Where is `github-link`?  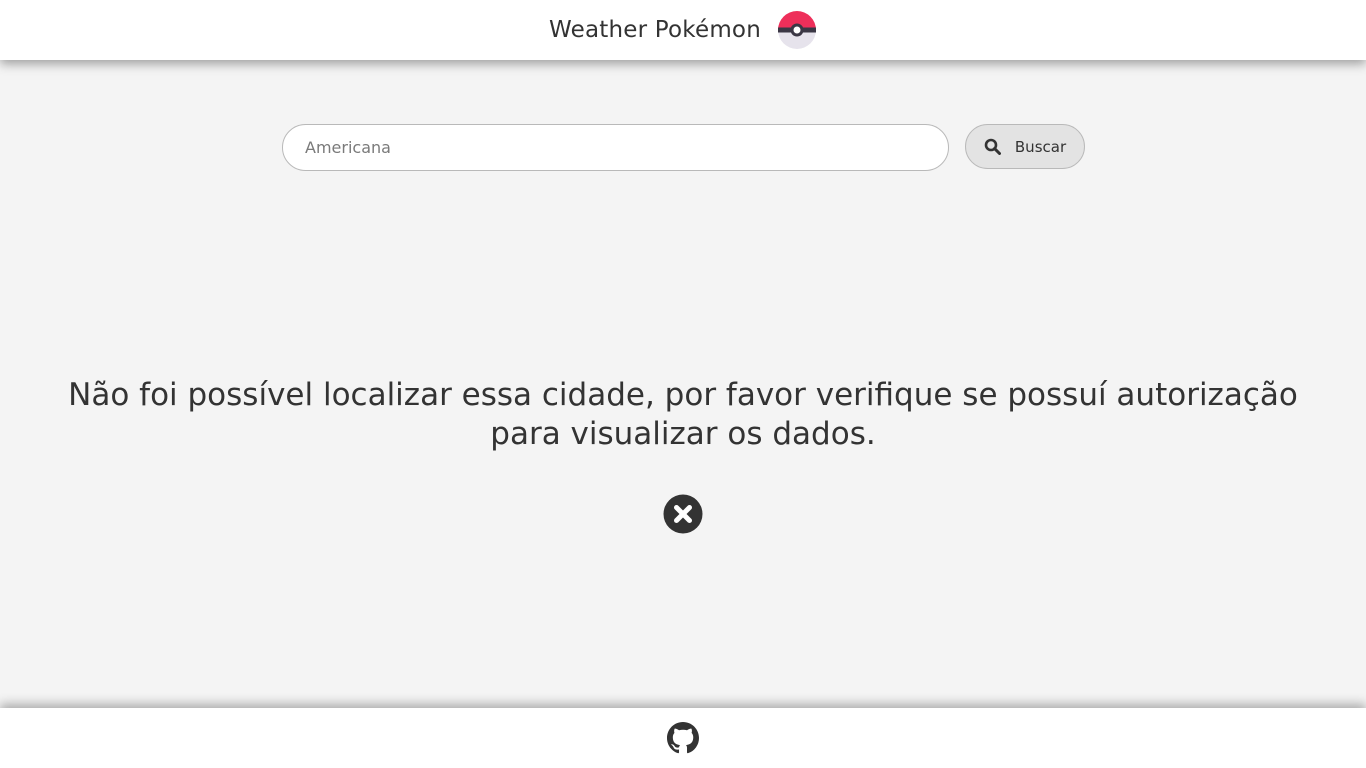 github-link is located at coordinates (683, 738).